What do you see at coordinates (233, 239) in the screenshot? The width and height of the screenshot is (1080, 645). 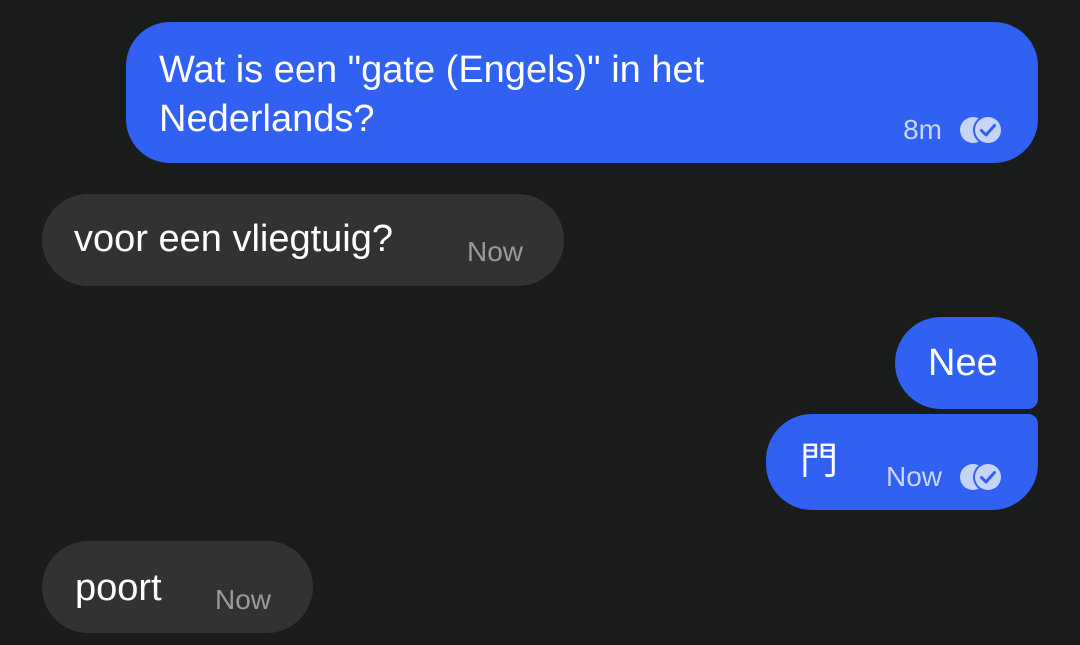 I see `message-text: voor een vliegtuig?` at bounding box center [233, 239].